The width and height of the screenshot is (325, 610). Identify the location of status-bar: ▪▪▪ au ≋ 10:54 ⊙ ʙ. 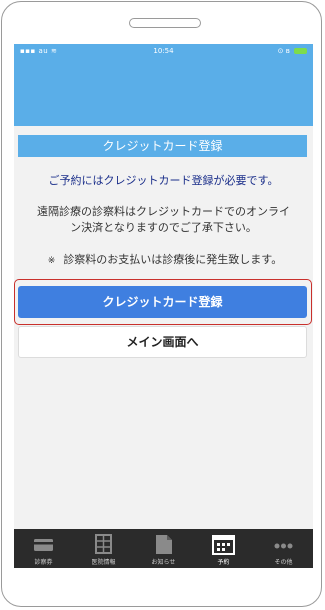
(163, 52).